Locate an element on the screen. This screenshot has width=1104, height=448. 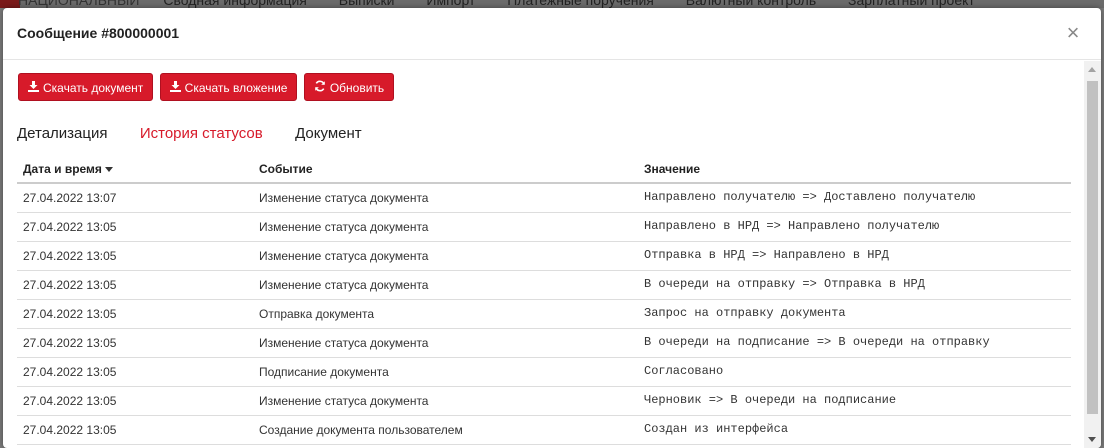
cell-event: Отправка документа is located at coordinates (317, 314).